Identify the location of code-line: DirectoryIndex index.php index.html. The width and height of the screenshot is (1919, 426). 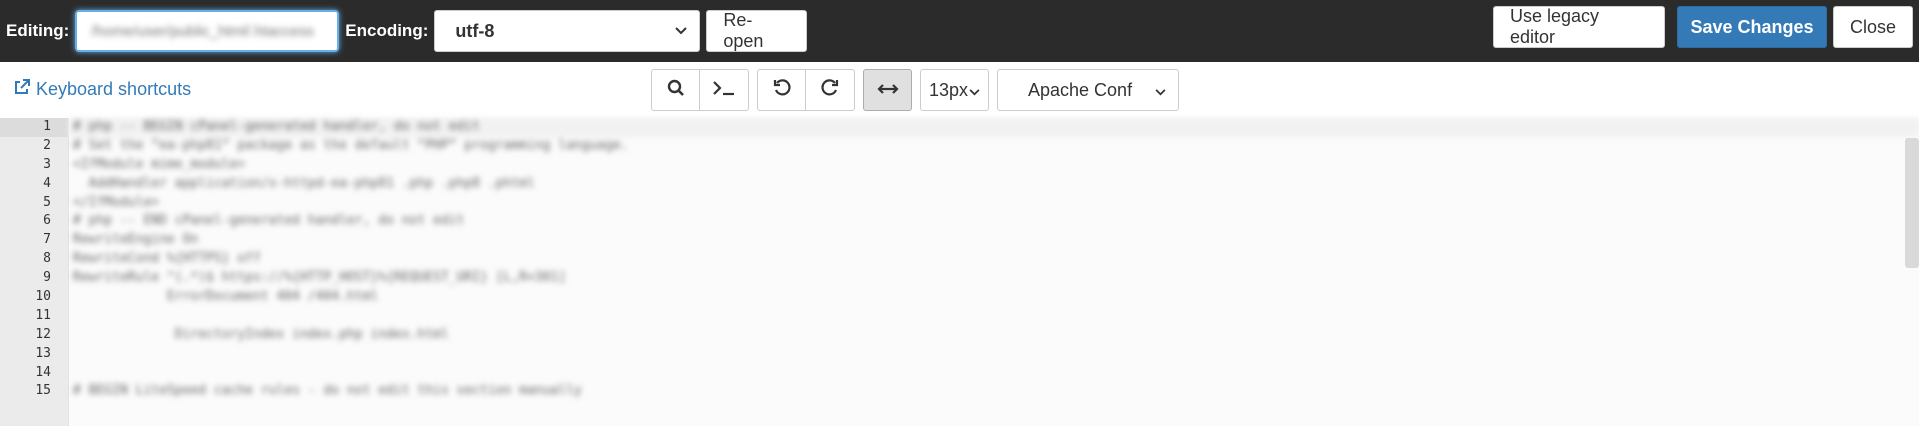
(994, 335).